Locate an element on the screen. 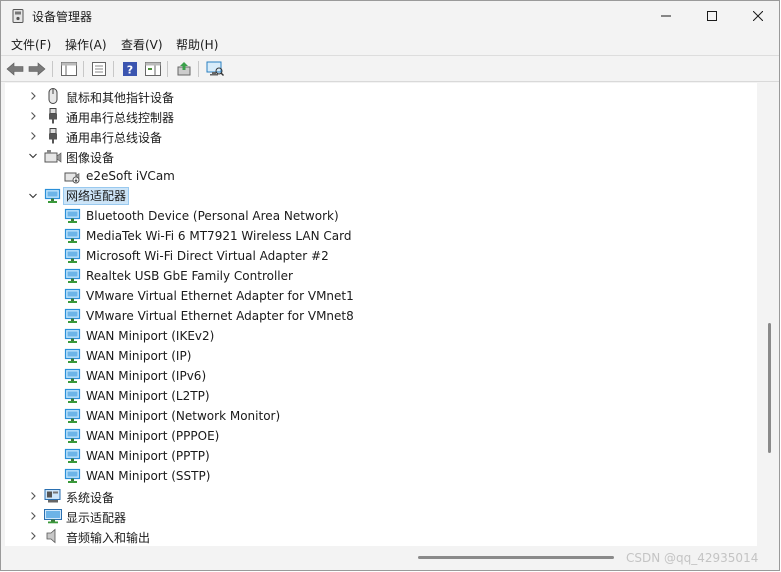 This screenshot has height=572, width=781. tree-item-label: WAN Miniport (PPPOE) is located at coordinates (153, 436).